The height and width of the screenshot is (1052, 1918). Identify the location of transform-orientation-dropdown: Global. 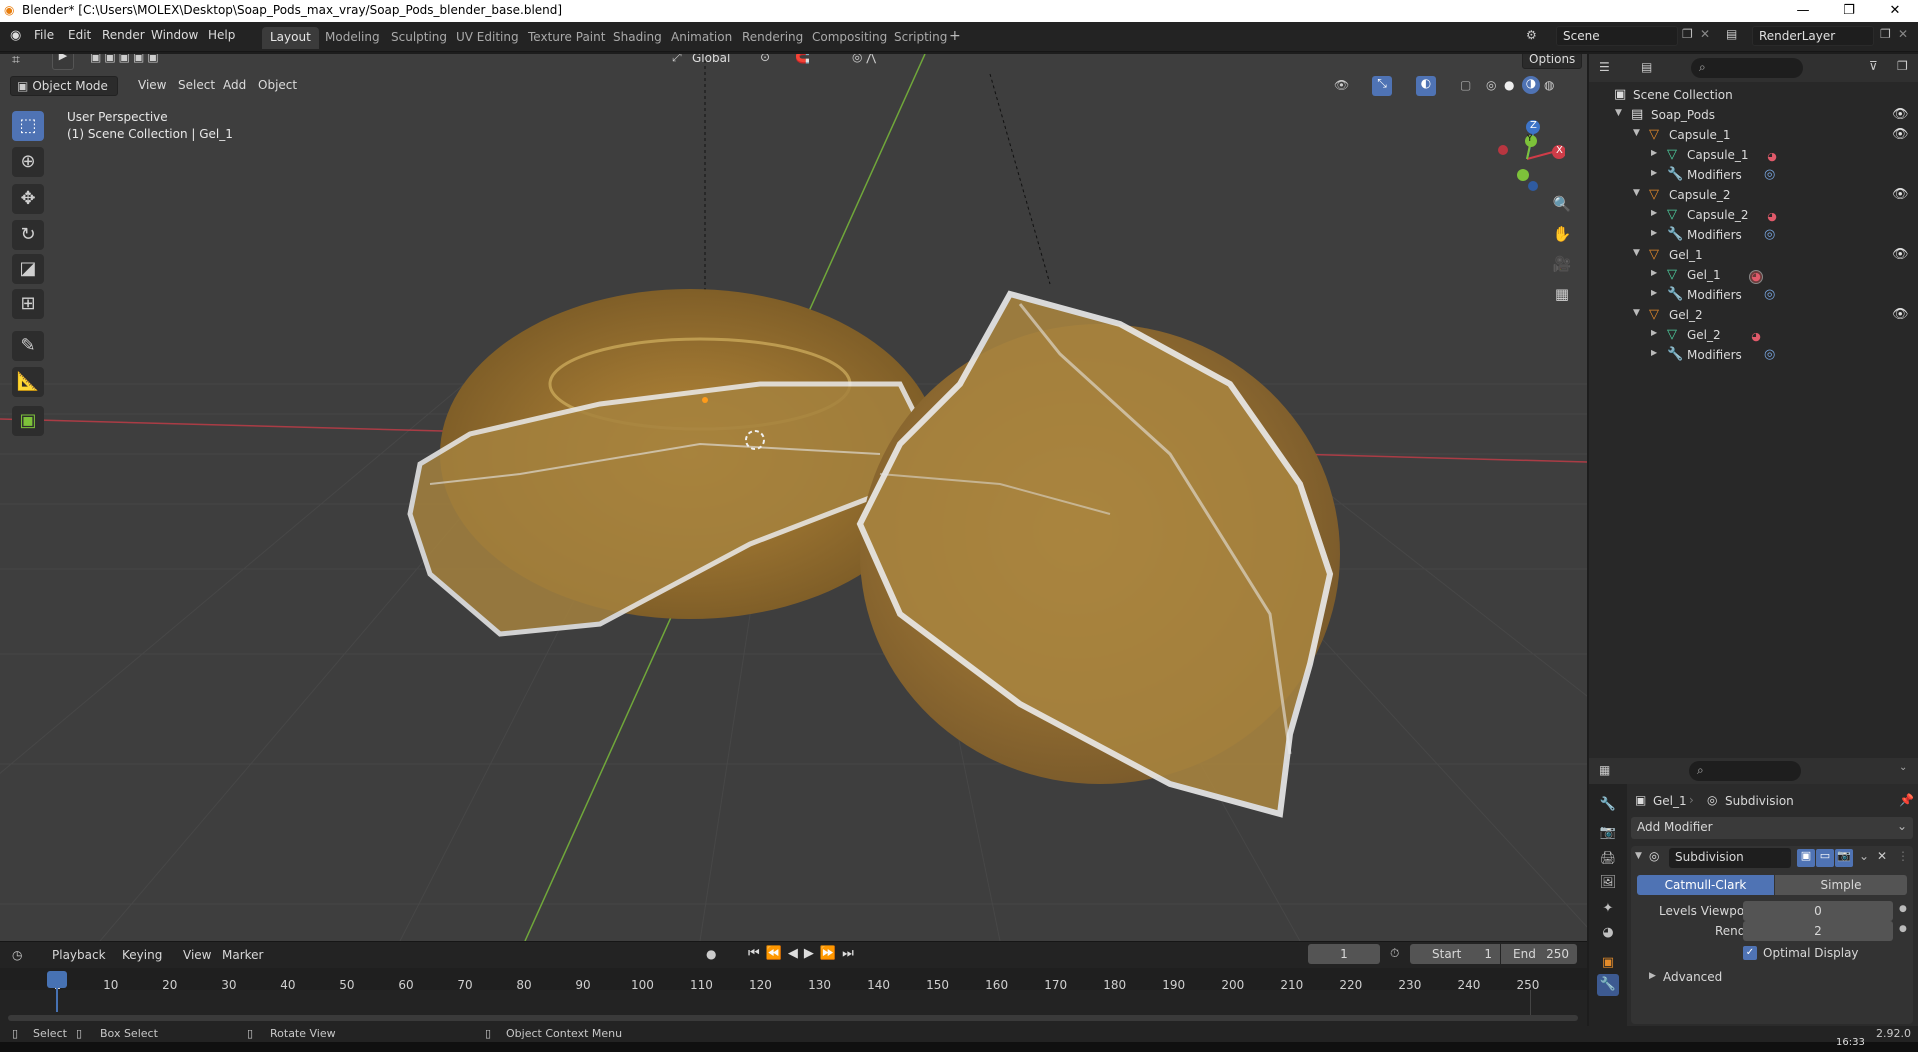
(711, 59).